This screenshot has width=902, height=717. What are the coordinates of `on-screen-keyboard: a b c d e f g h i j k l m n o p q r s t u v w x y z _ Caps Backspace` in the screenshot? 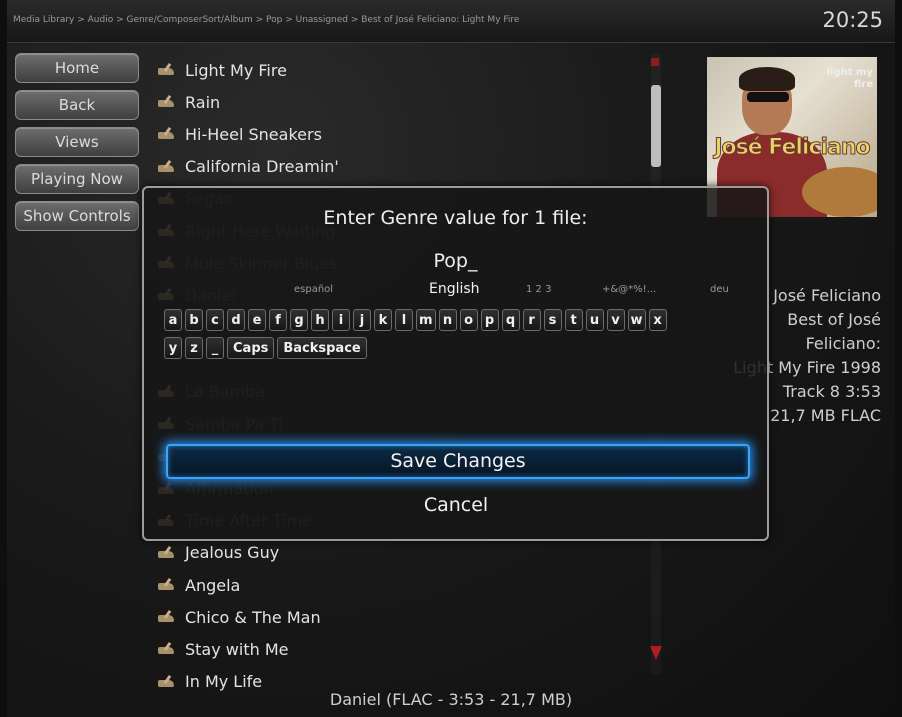 It's located at (464, 337).